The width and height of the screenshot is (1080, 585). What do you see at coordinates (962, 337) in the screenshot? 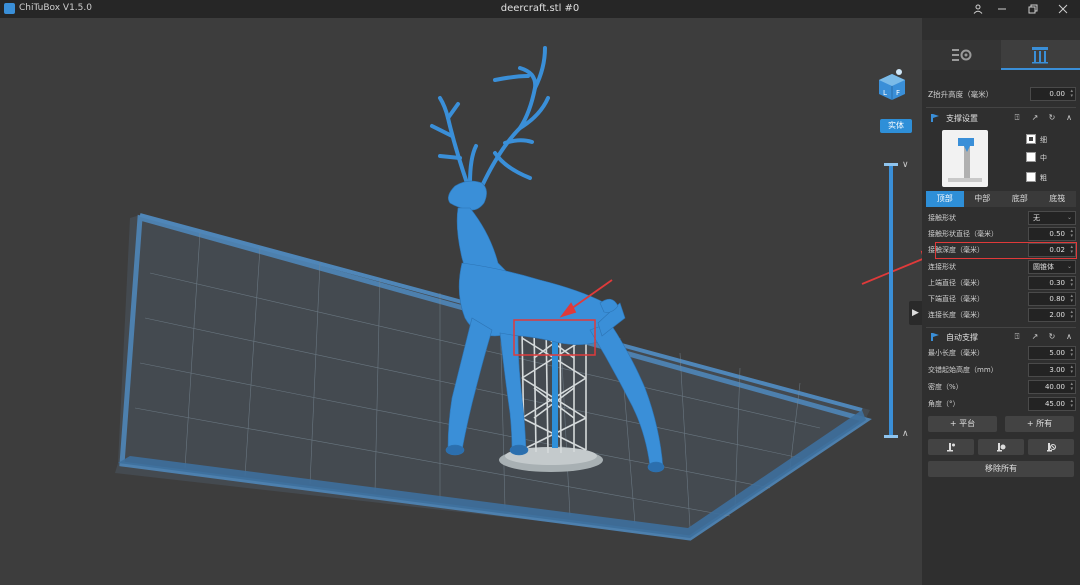
I see `auto-support-title: 自动支撑` at bounding box center [962, 337].